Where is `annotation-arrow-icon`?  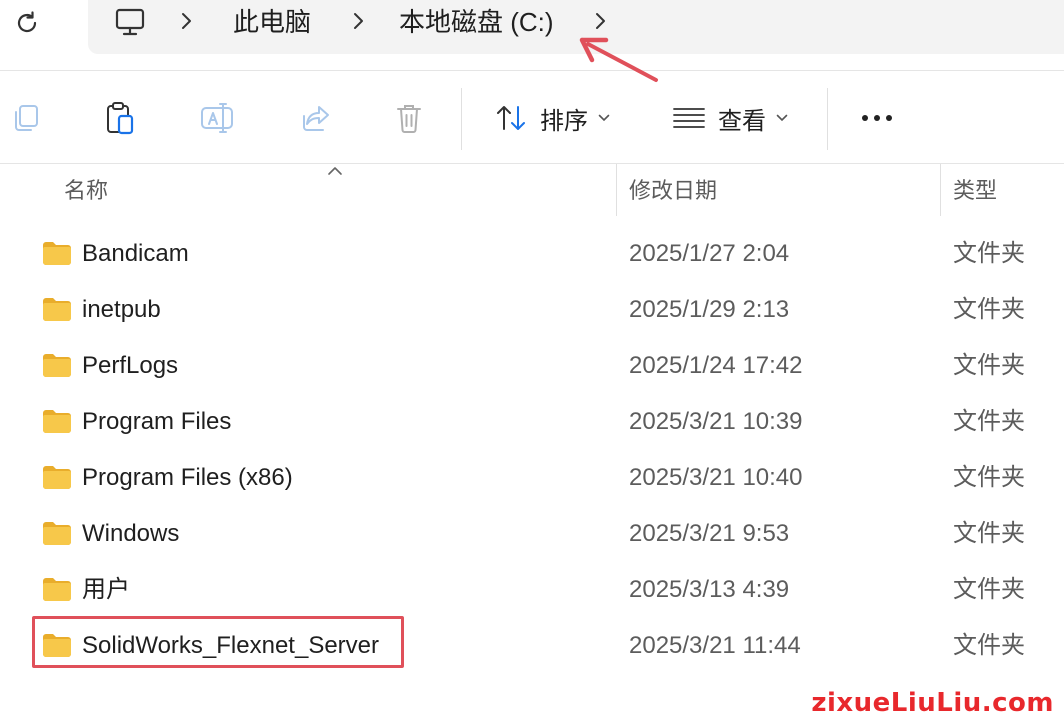
annotation-arrow-icon is located at coordinates (618, 59).